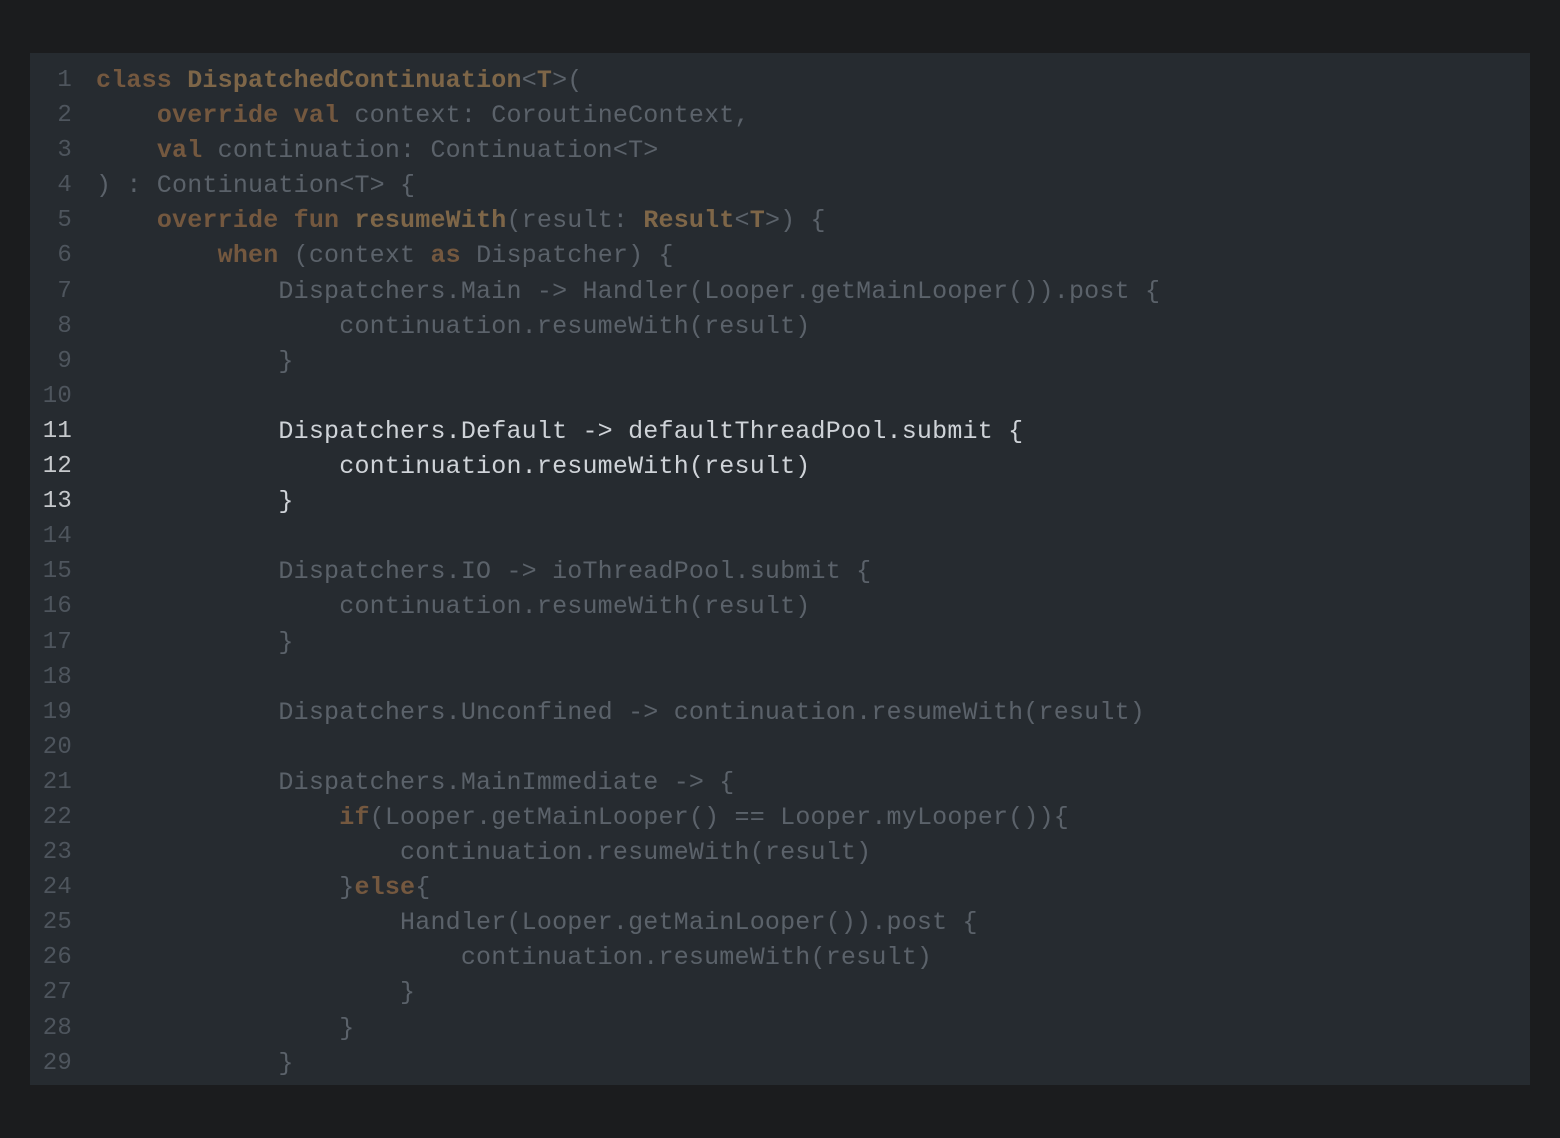 The width and height of the screenshot is (1560, 1138). Describe the element at coordinates (339, 80) in the screenshot. I see `code-text: class DispatchedContinuation<T>(` at that location.